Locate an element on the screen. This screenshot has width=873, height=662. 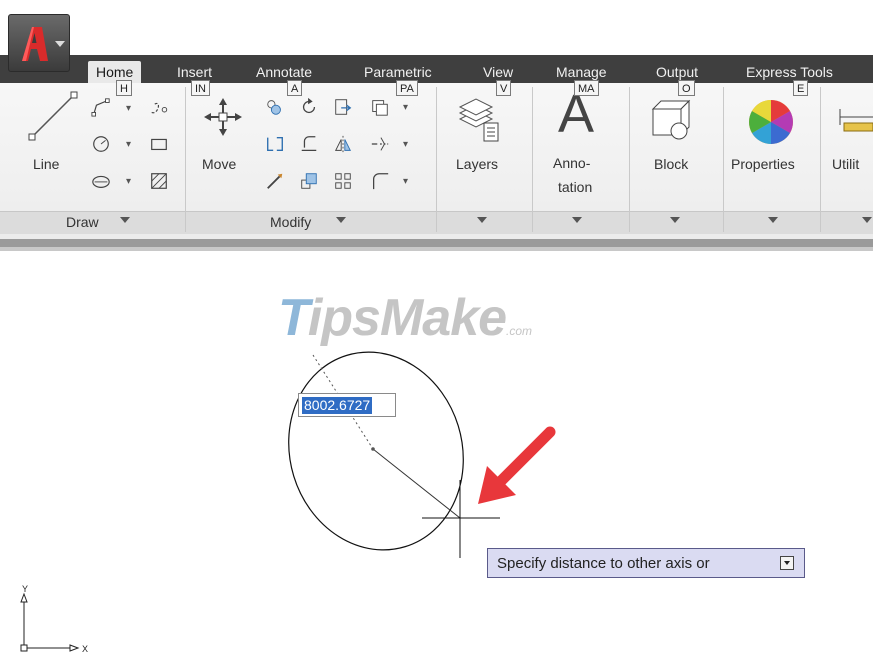
rectangle-icon is located at coordinates (159, 144).